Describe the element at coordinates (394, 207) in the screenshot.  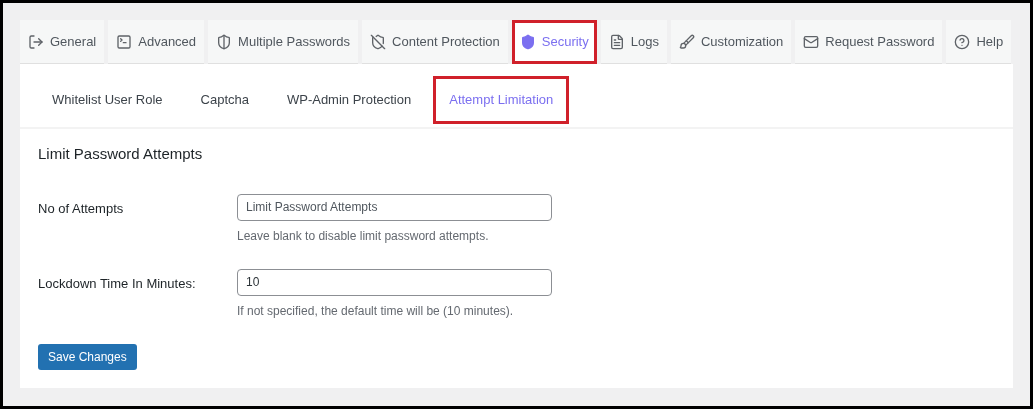
I see `input-field: Limit Password Attempts` at that location.